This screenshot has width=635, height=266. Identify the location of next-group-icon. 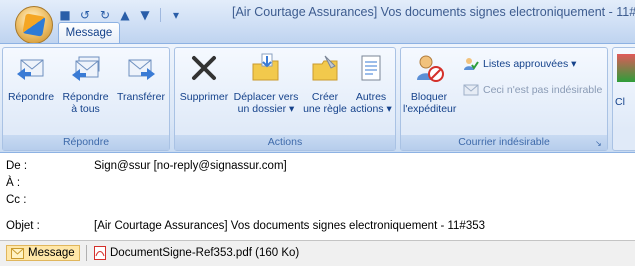
(626, 68).